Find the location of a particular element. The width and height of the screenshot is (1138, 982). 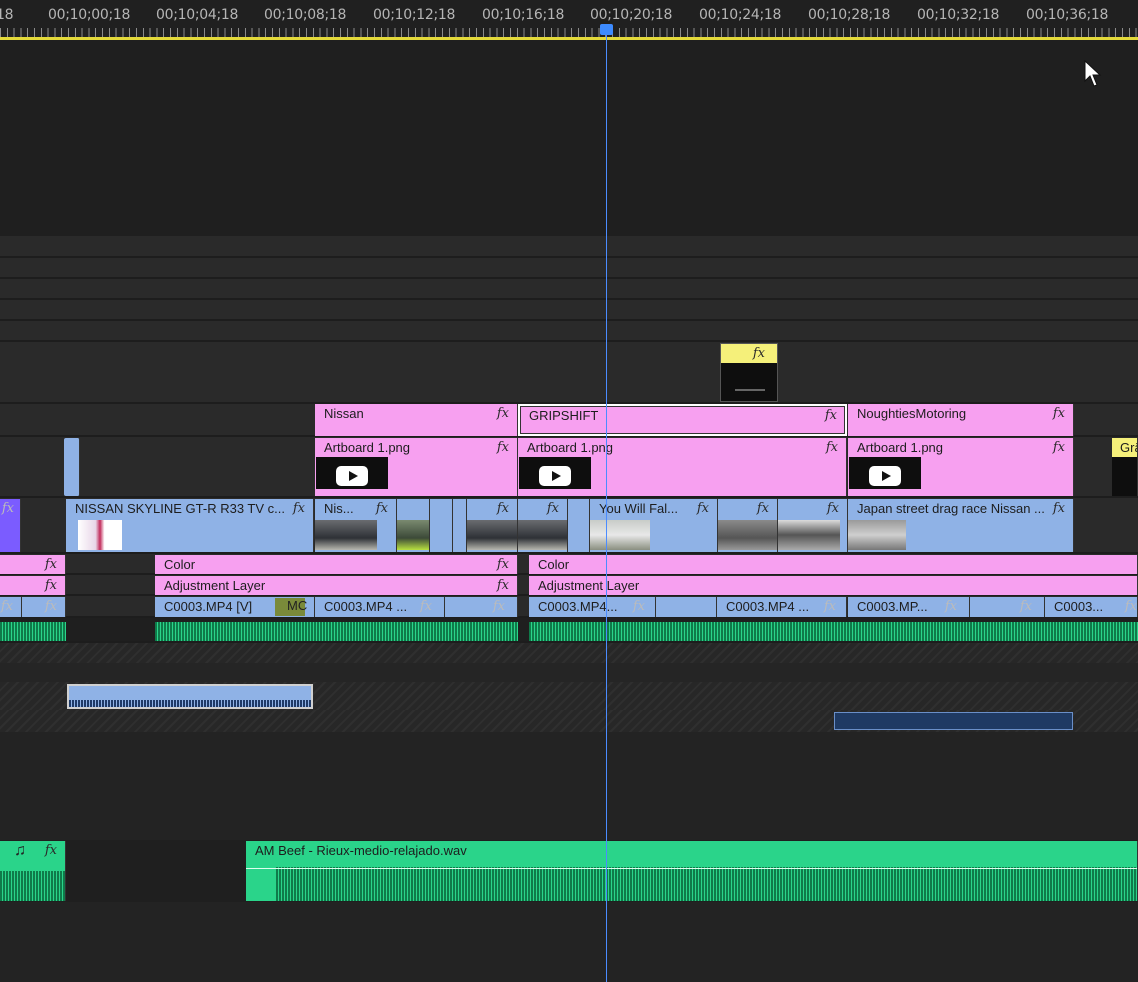

video-clip-you-will-fall: You Will Fal... fx is located at coordinates (654, 525).